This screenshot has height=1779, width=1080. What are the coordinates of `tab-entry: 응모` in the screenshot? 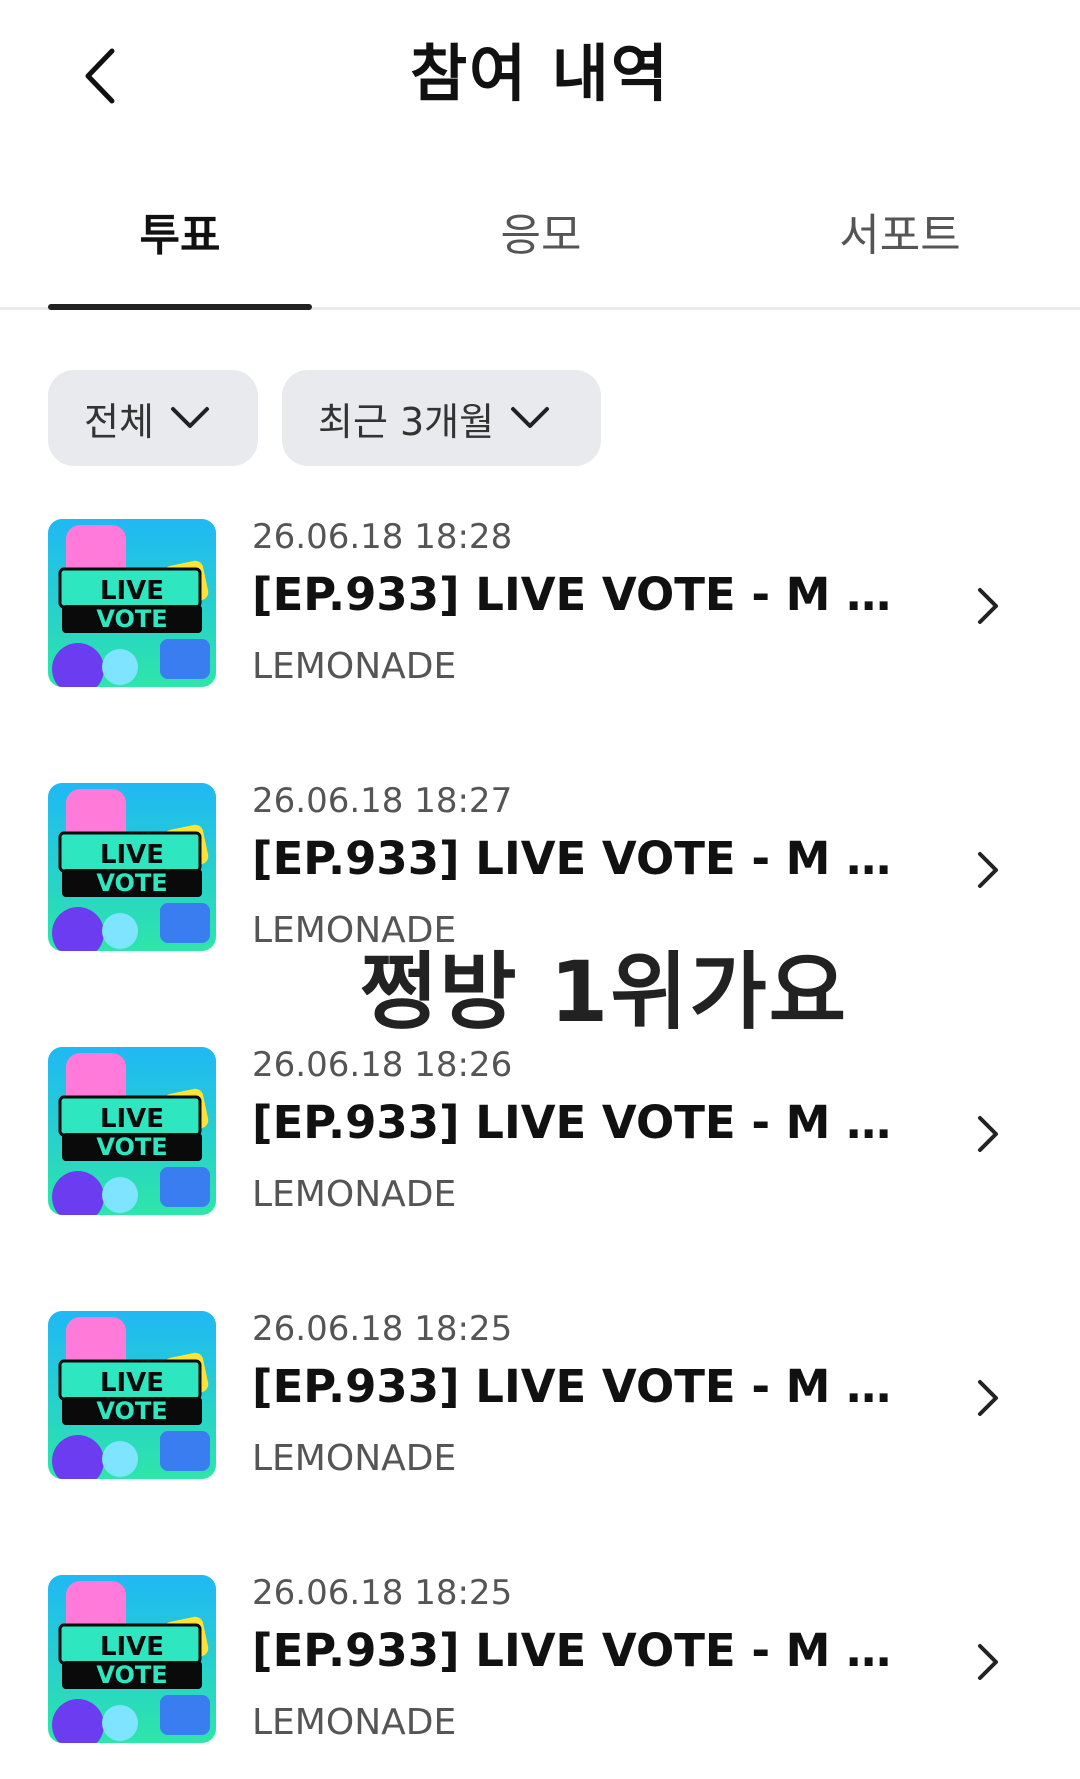 It's located at (541, 236).